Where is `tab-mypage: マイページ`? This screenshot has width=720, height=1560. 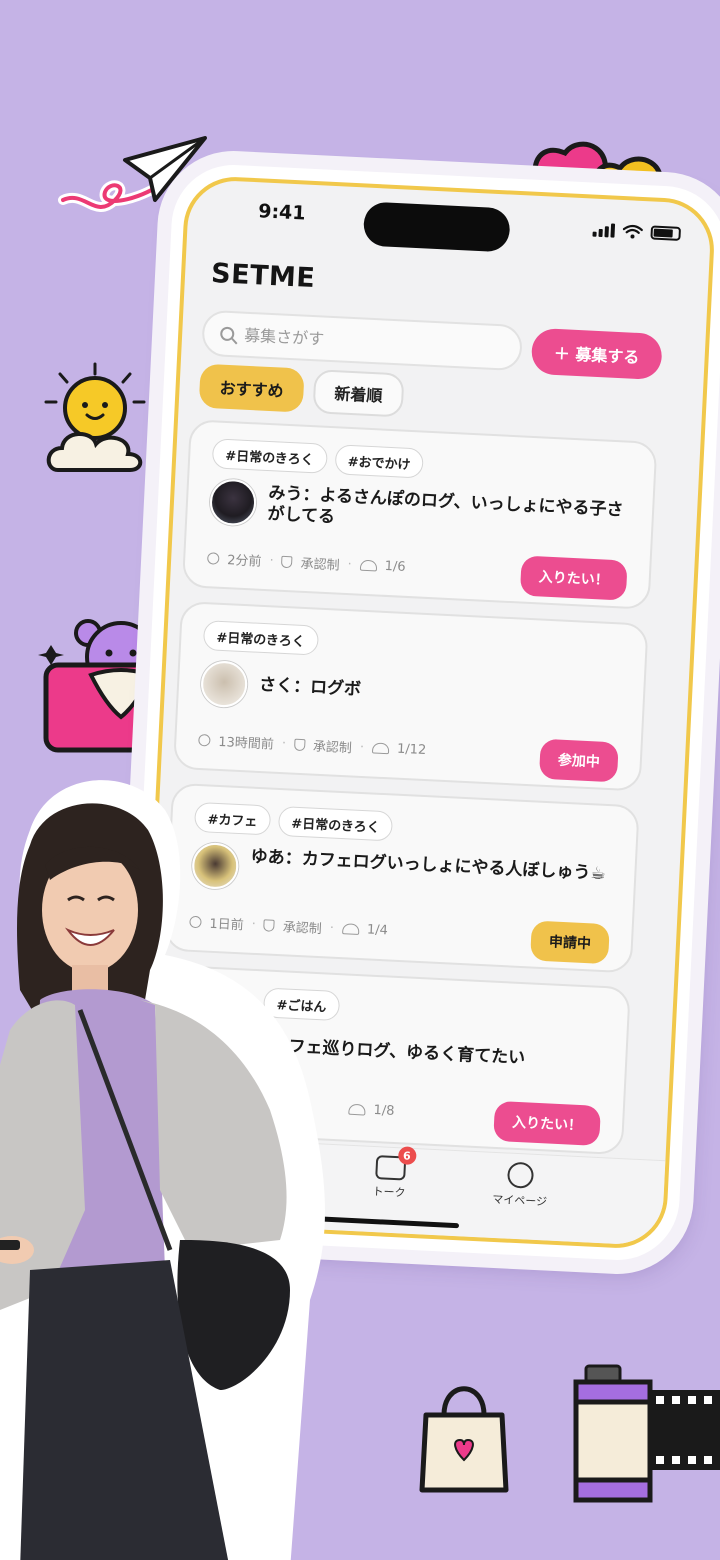 tab-mypage: マイページ is located at coordinates (520, 1185).